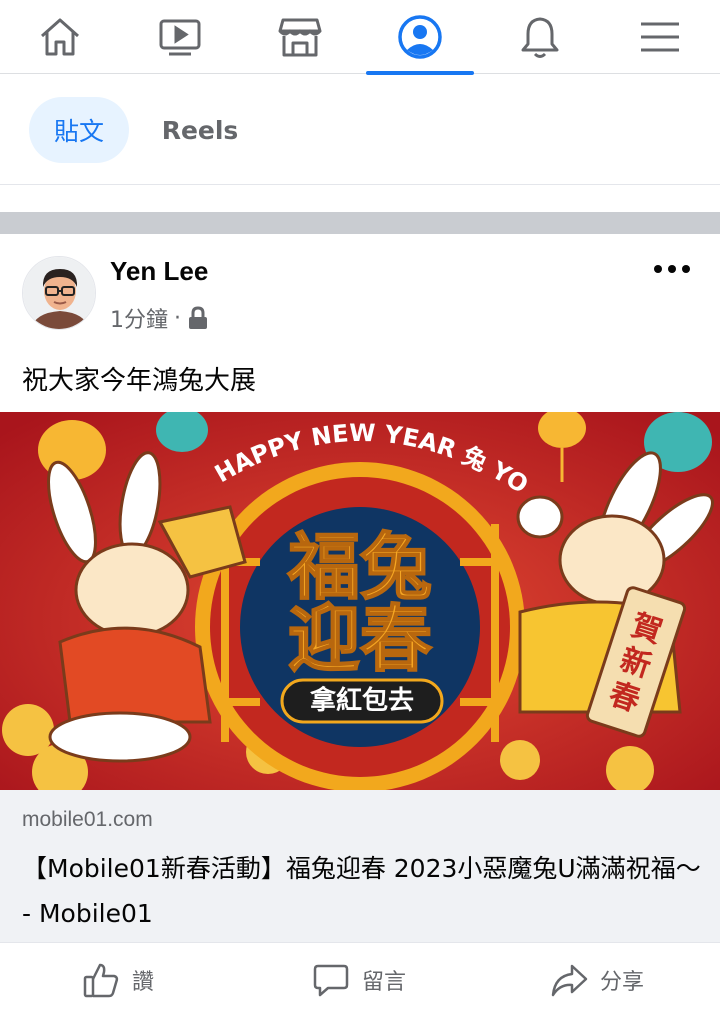  Describe the element at coordinates (159, 271) in the screenshot. I see `author-name: Yen Lee` at that location.